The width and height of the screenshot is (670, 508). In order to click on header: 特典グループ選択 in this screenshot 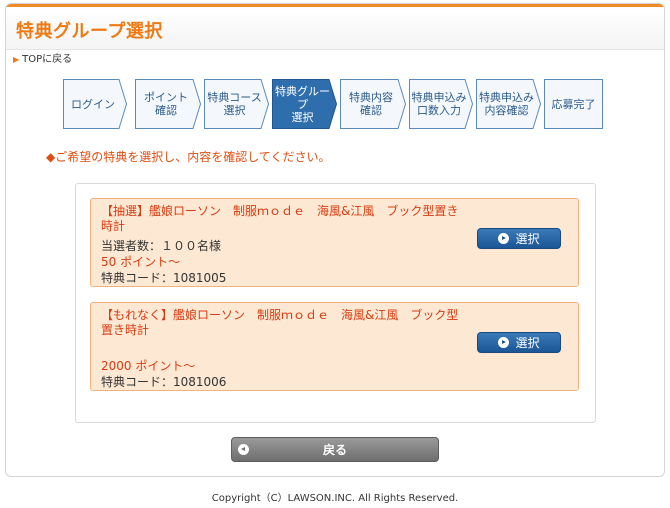, I will do `click(335, 28)`.